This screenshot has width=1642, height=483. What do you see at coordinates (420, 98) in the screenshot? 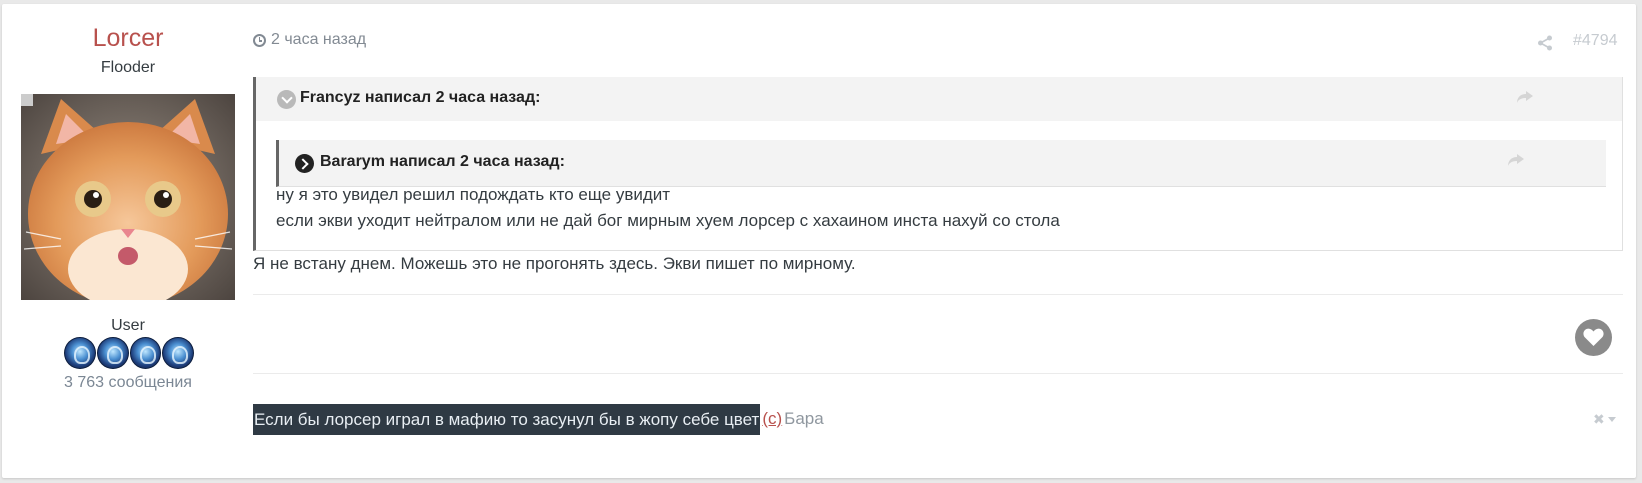
I see `quote-citation: Francyz написал 2 часа назад:` at bounding box center [420, 98].